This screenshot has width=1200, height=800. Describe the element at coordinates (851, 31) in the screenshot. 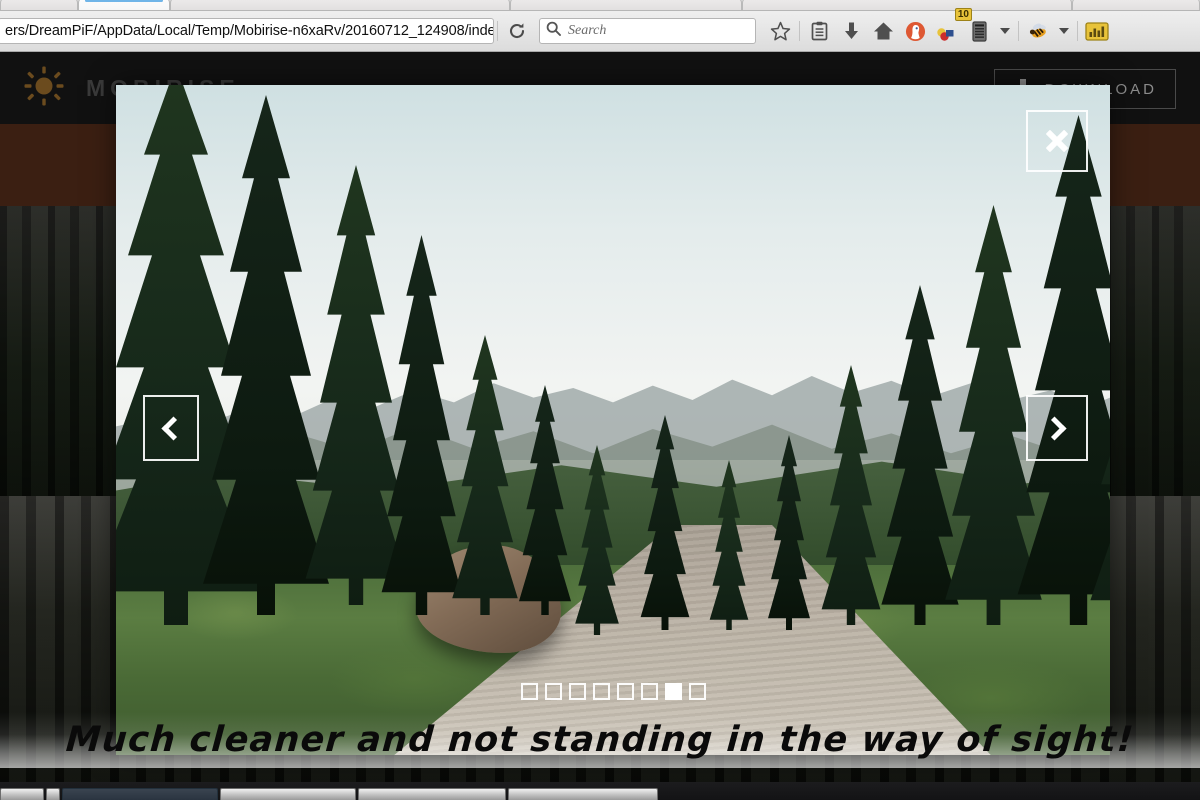

I see `downloads-icon` at that location.